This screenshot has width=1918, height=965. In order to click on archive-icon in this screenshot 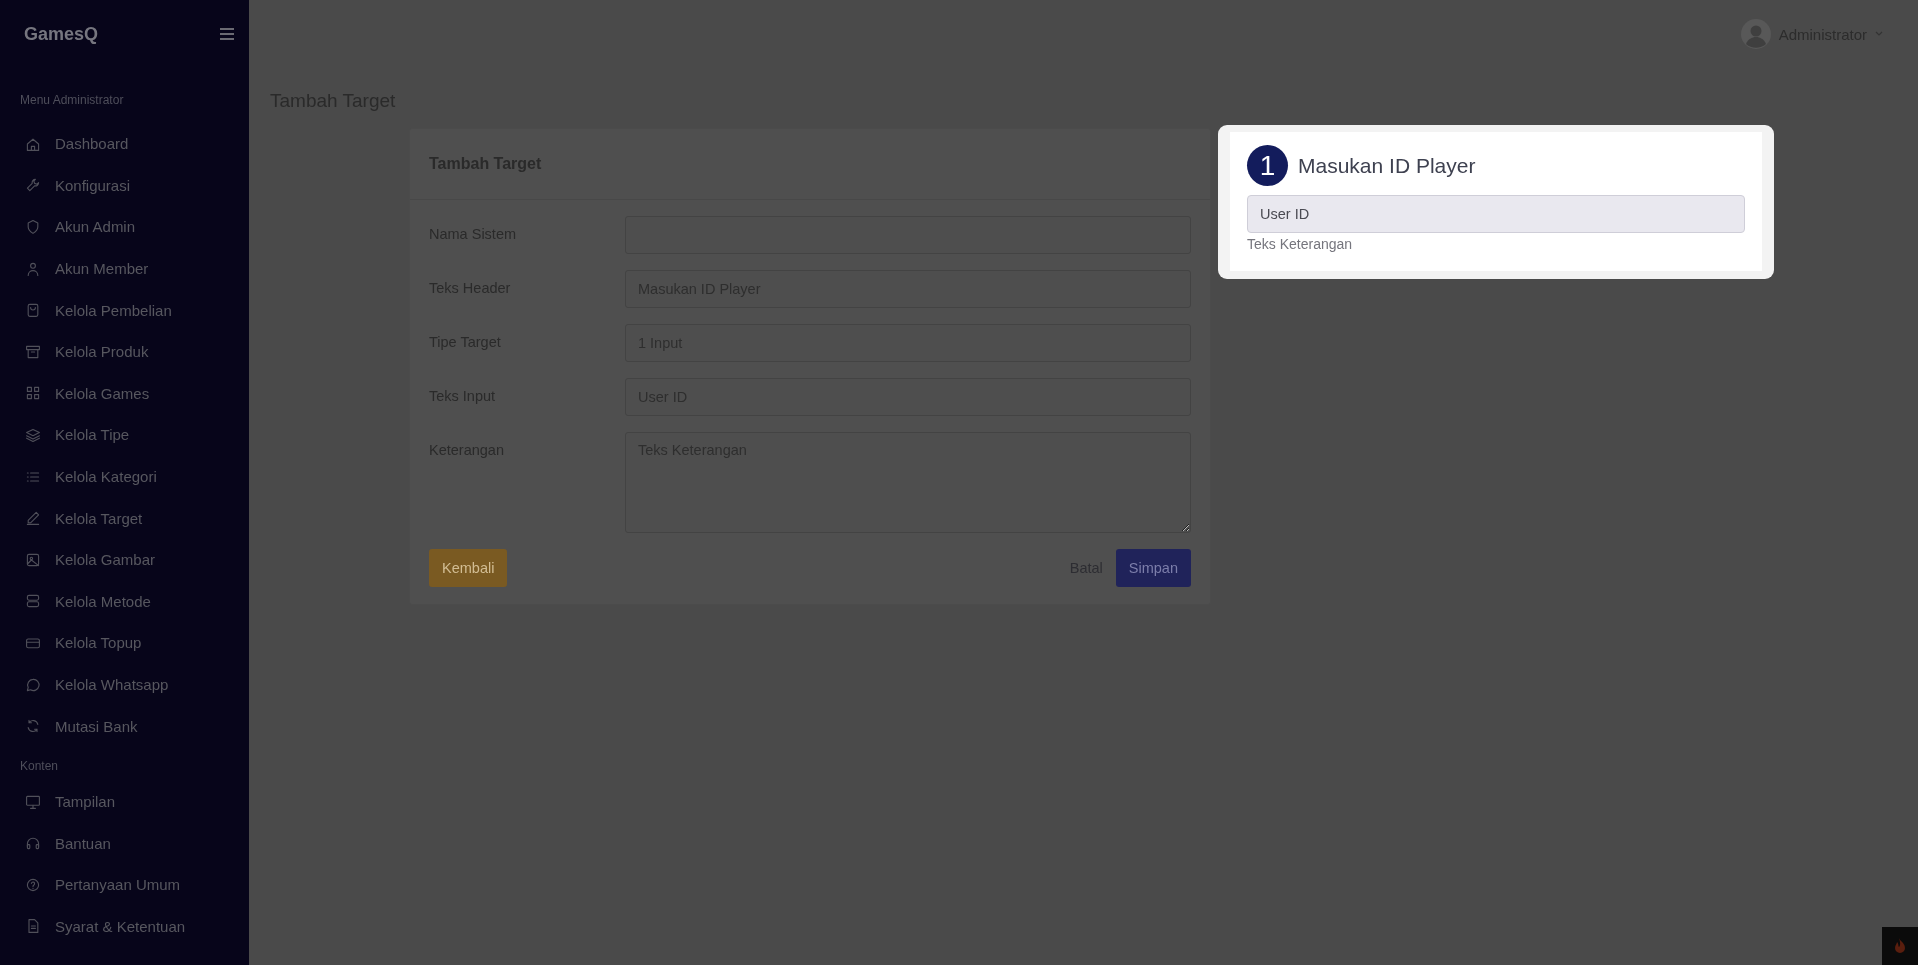, I will do `click(33, 351)`.